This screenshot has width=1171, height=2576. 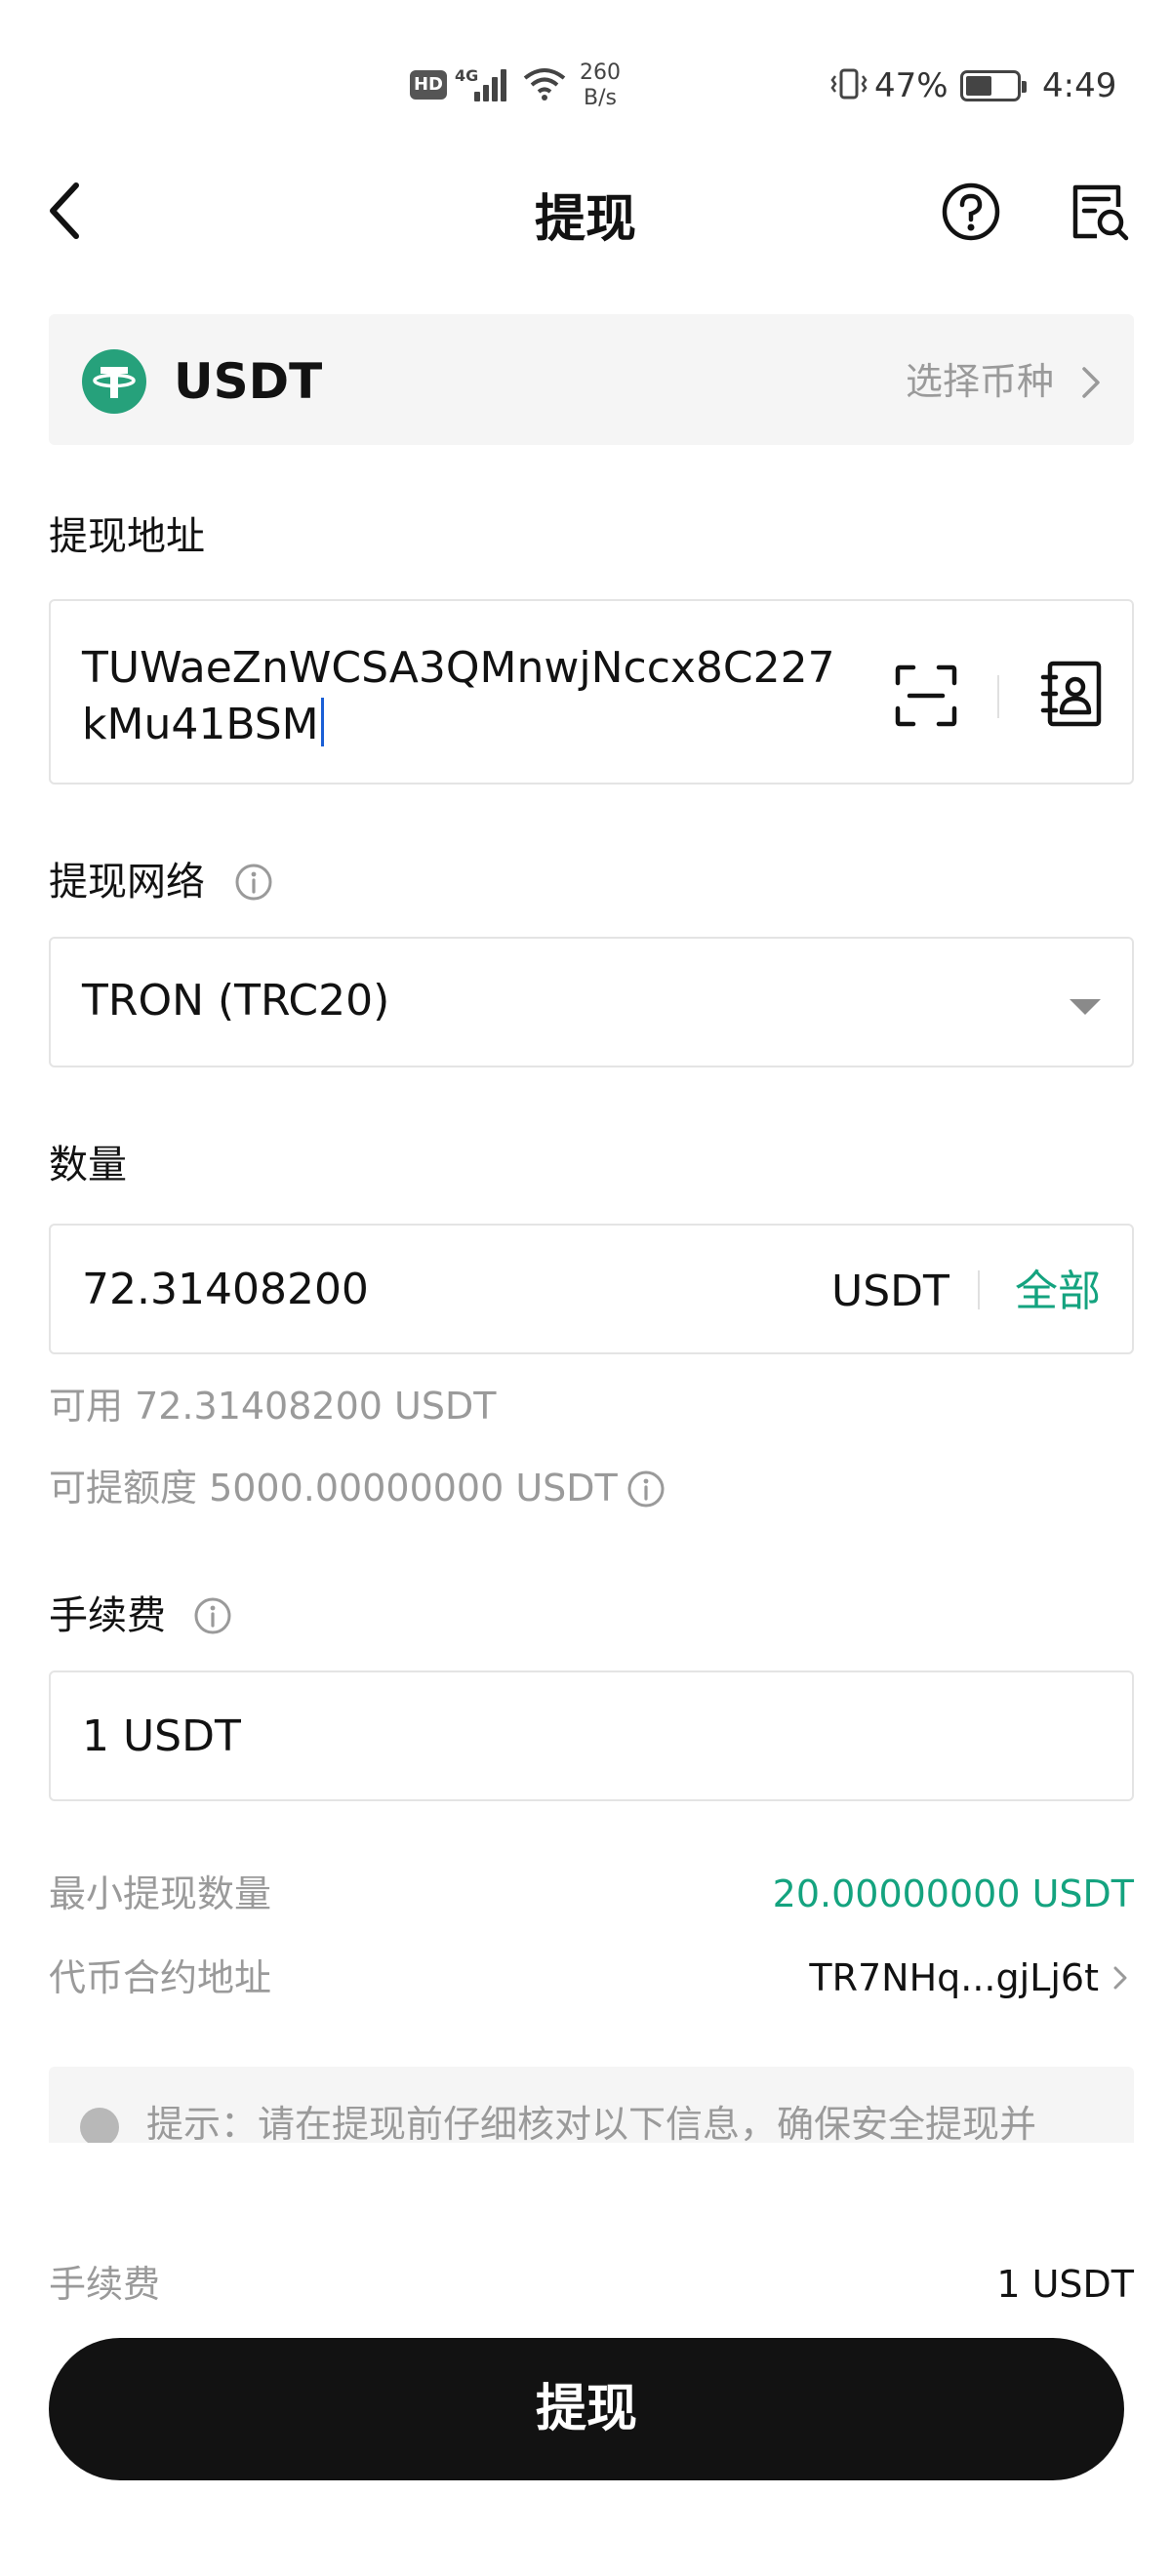 I want to click on hd-badge: HD, so click(x=428, y=85).